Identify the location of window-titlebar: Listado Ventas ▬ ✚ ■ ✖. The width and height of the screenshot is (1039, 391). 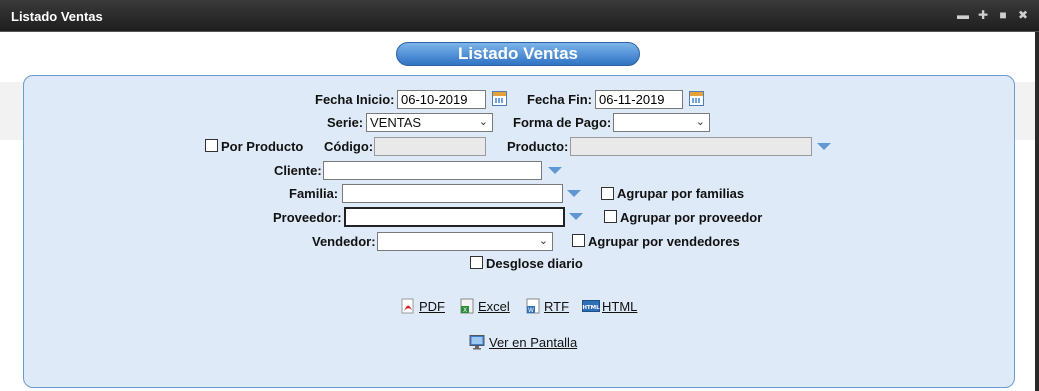
(519, 16).